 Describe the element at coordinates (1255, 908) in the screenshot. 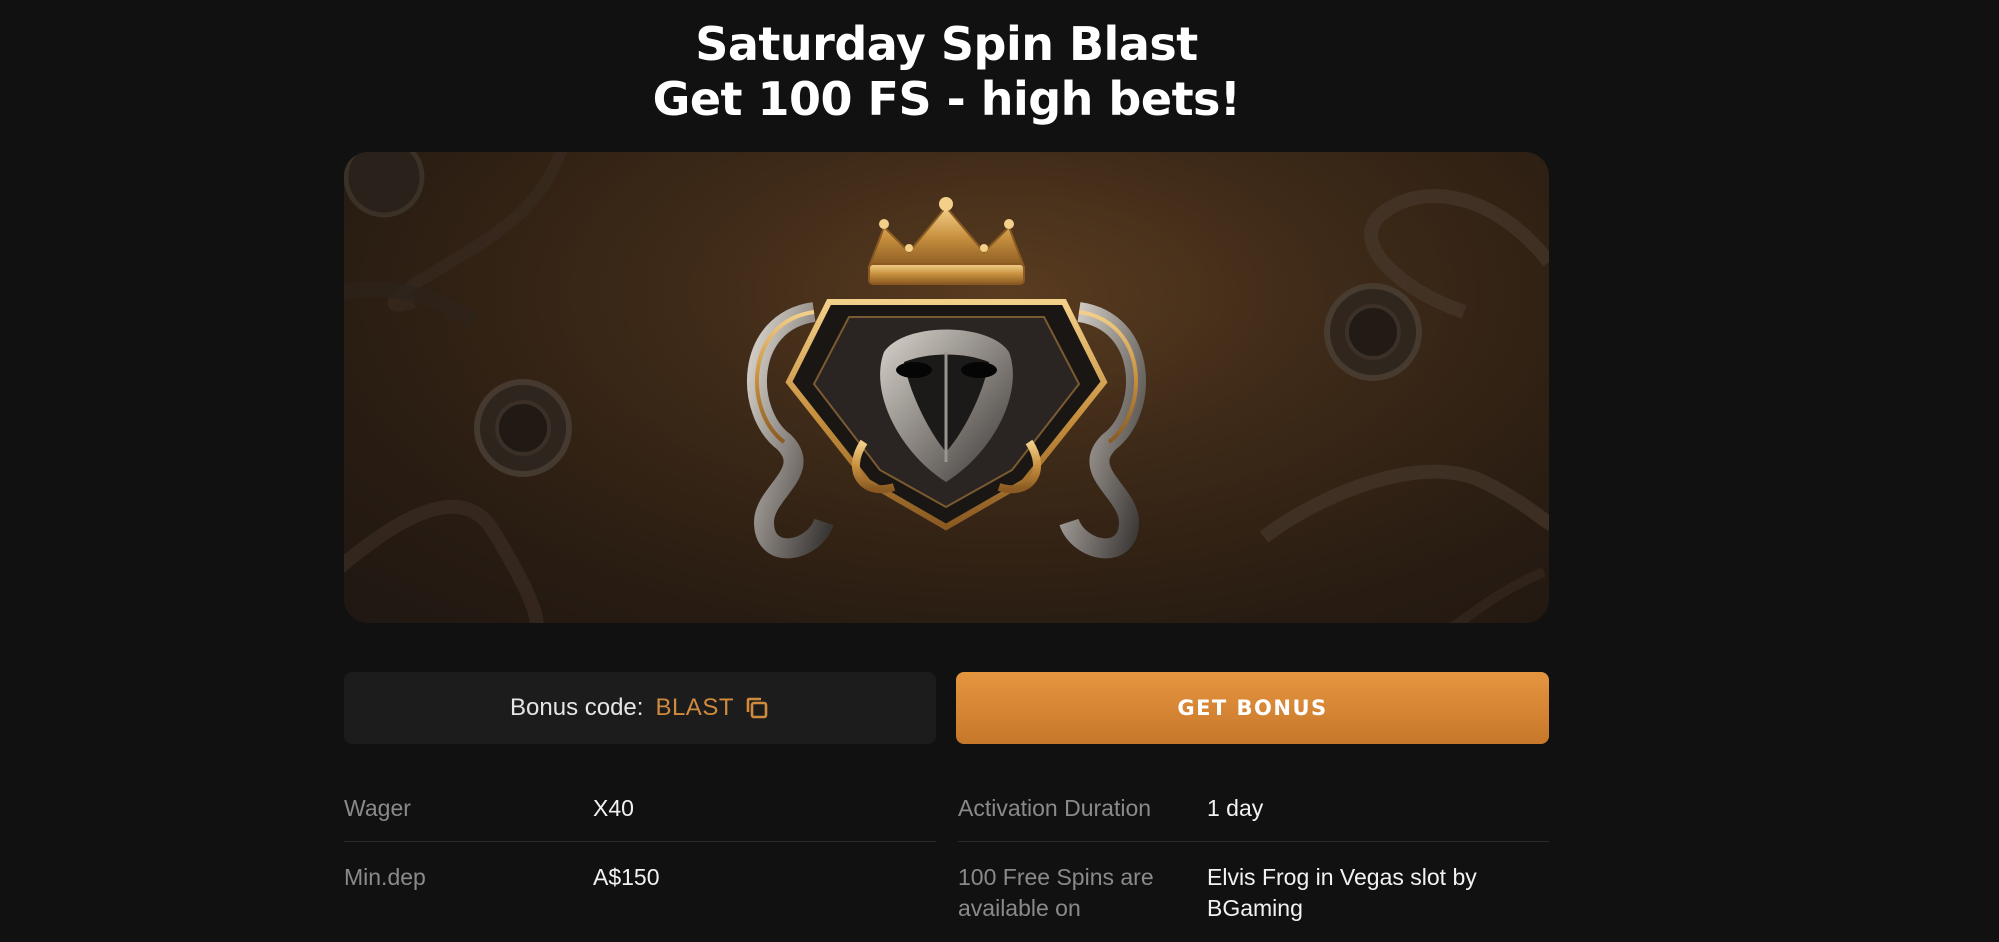

I see `free-spins-value-line2: BGaming` at that location.